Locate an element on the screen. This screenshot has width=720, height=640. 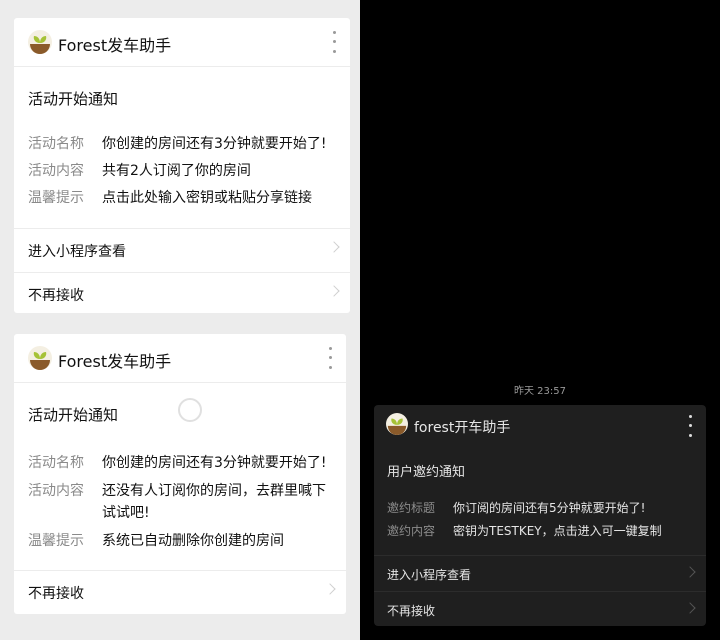
field-value: 还没有人订阅你的房间，去群里喊下试试吧! is located at coordinates (214, 502).